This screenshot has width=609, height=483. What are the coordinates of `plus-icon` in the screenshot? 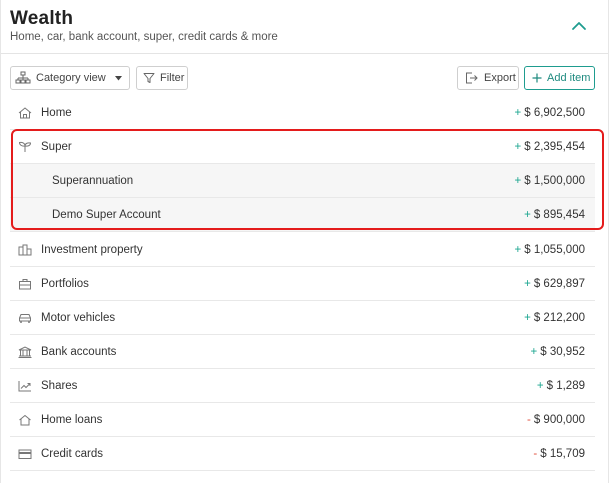 It's located at (537, 78).